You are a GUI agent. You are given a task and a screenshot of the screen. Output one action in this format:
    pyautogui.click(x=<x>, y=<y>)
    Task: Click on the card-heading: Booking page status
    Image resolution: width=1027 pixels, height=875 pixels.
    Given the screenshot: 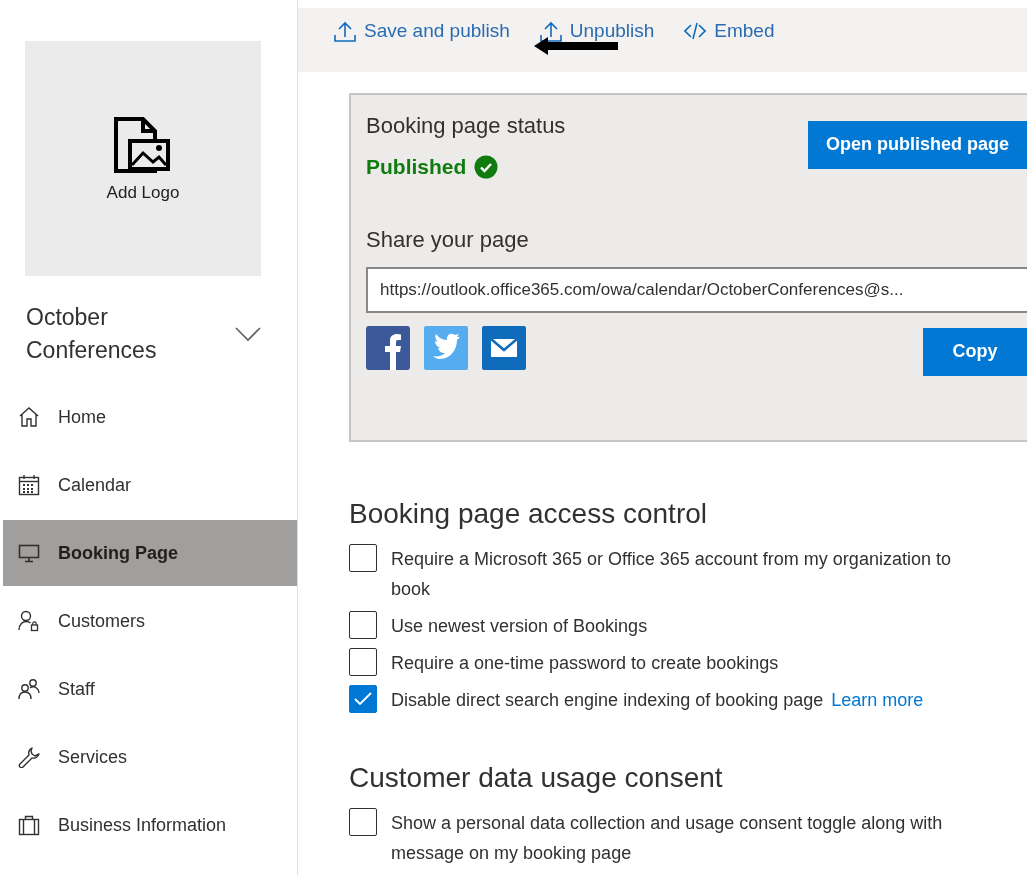 What is the action you would take?
    pyautogui.click(x=466, y=125)
    